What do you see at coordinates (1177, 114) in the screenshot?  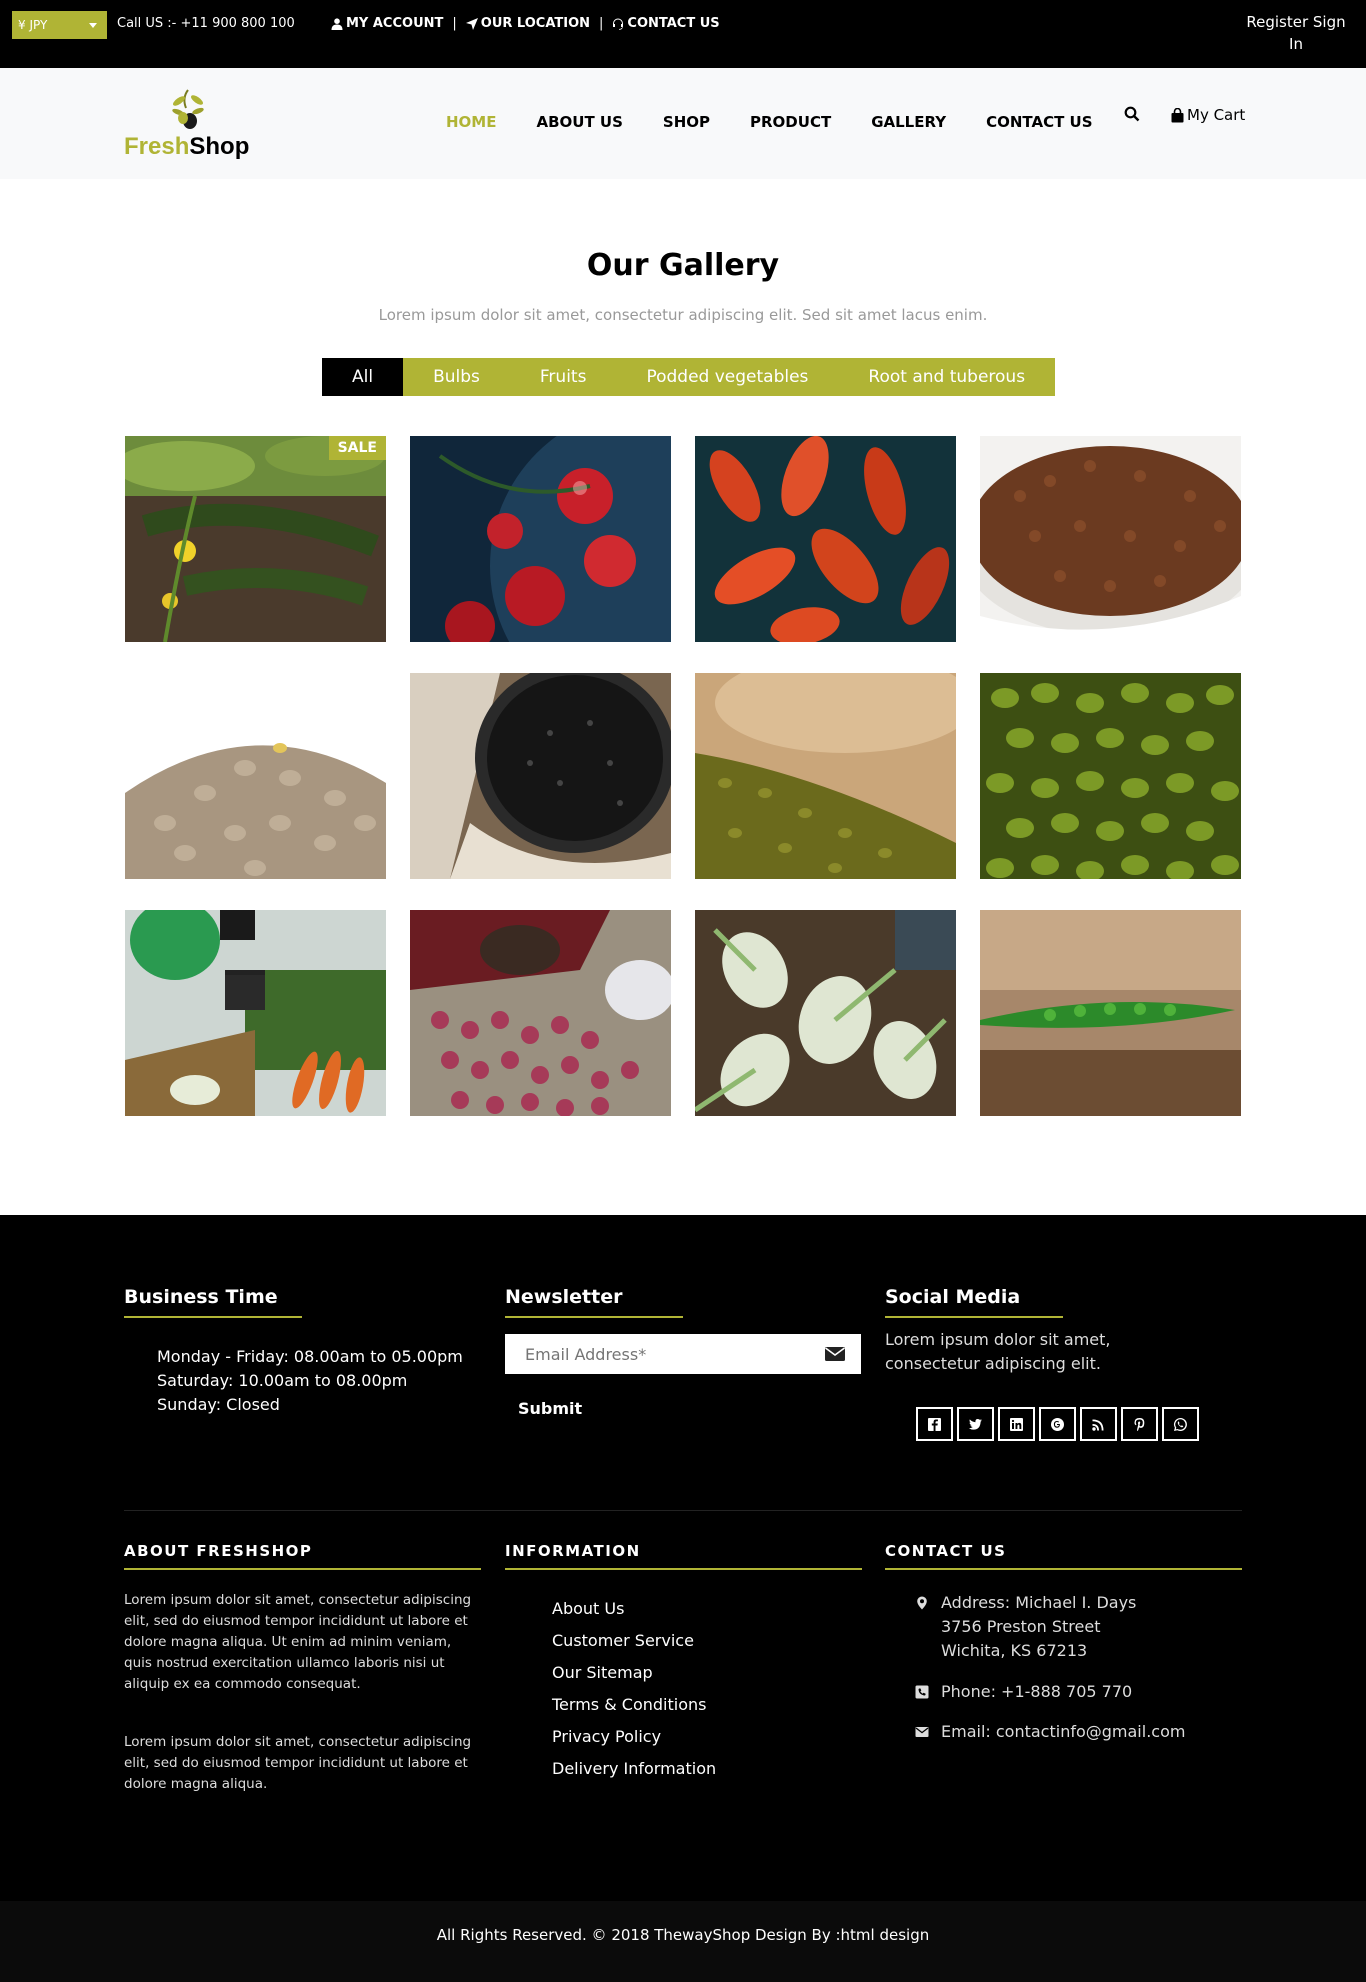 I see `shopping-bag-icon` at bounding box center [1177, 114].